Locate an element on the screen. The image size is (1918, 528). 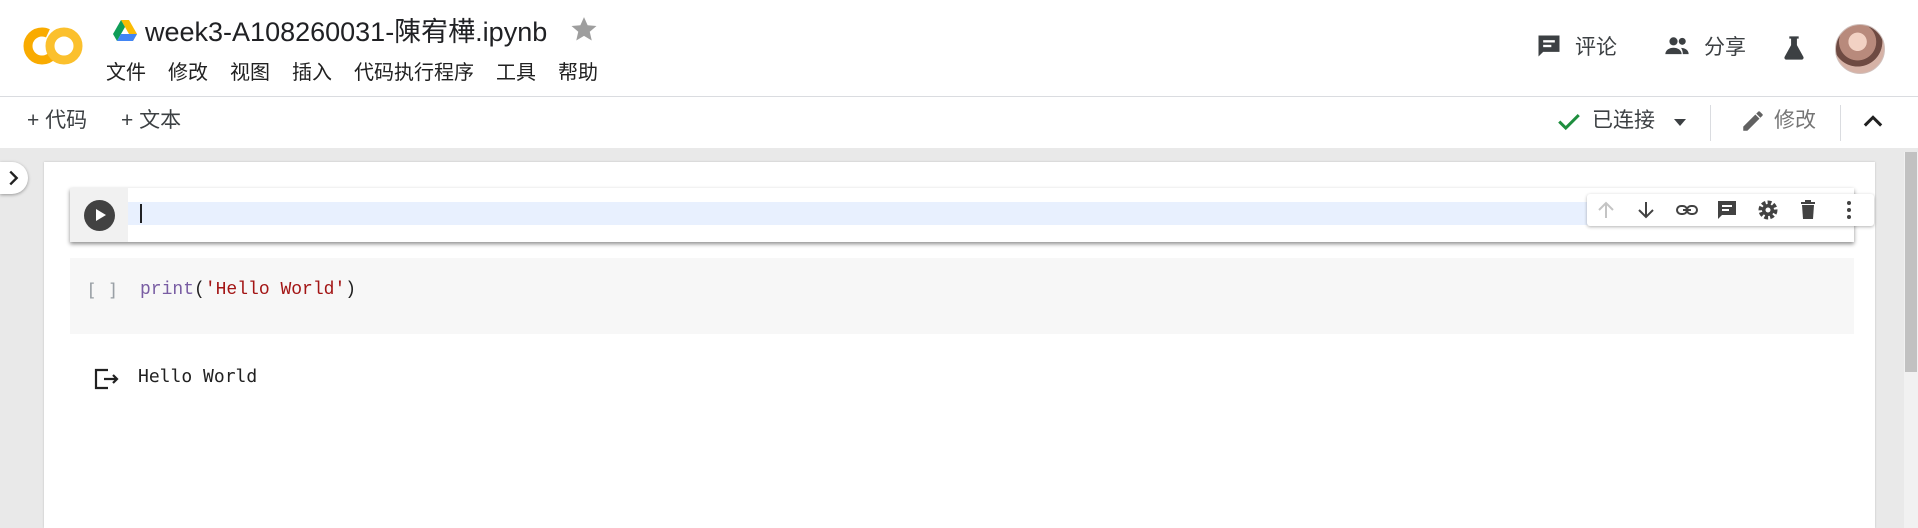
code-string-token: 'Hello World' is located at coordinates (275, 290).